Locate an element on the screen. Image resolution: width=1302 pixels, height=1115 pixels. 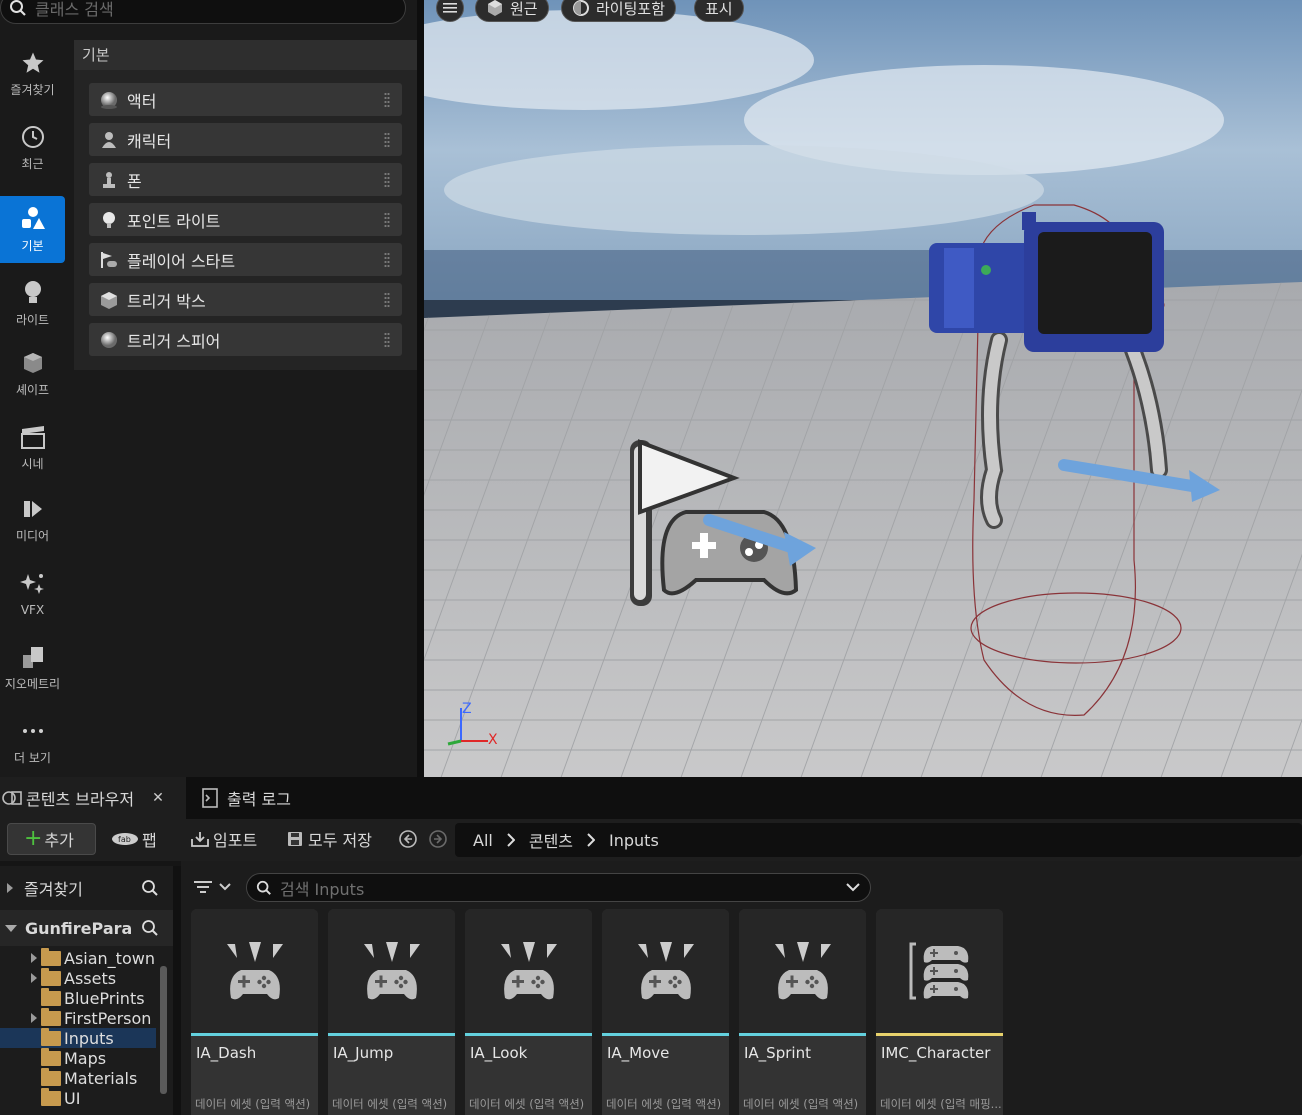
category-media: 미디어 is located at coordinates (32, 519).